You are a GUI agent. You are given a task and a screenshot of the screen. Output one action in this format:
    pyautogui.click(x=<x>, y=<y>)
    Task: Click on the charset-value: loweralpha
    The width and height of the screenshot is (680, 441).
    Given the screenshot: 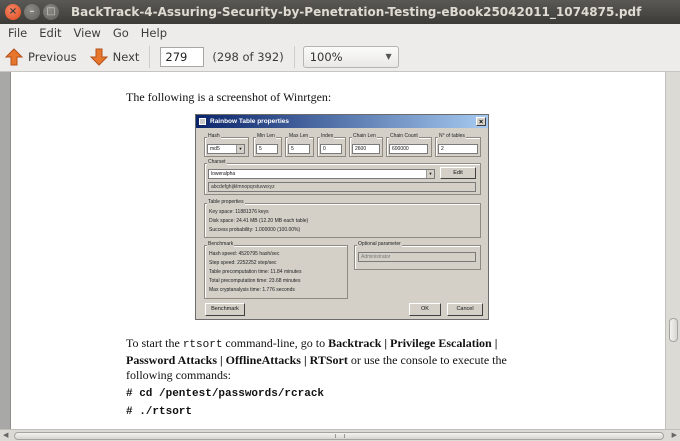 What is the action you would take?
    pyautogui.click(x=223, y=174)
    